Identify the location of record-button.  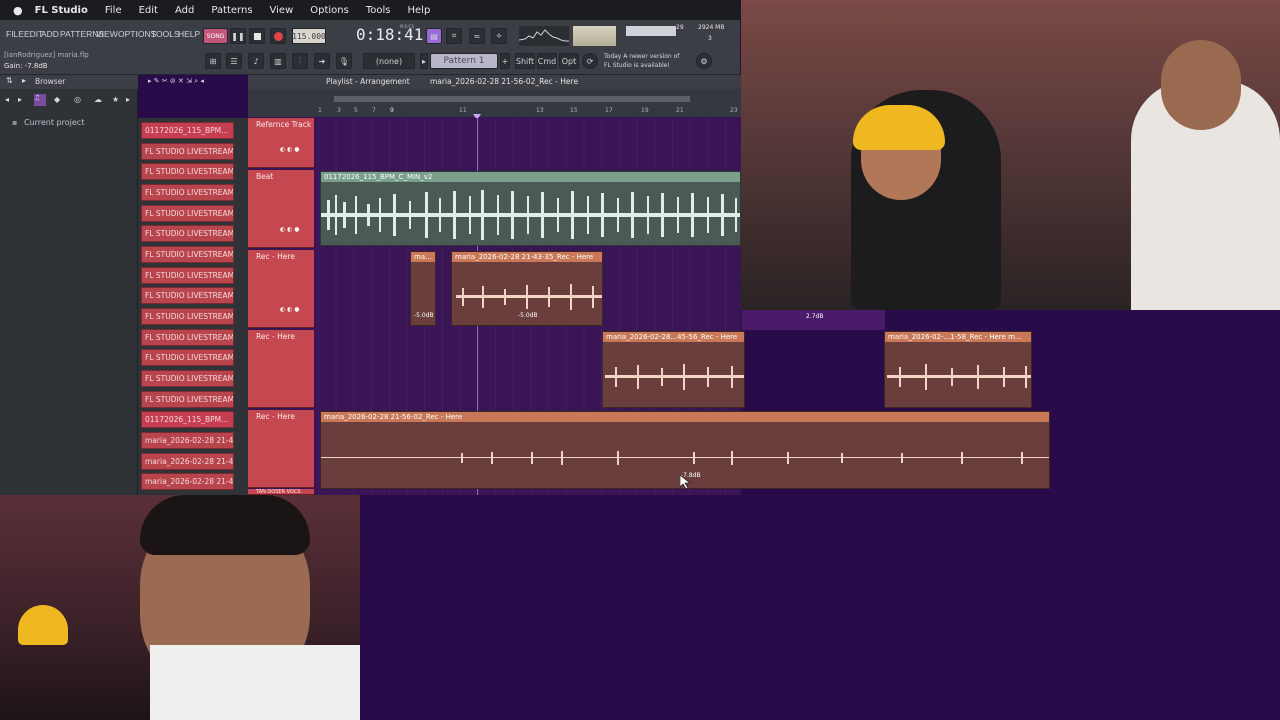
(278, 36).